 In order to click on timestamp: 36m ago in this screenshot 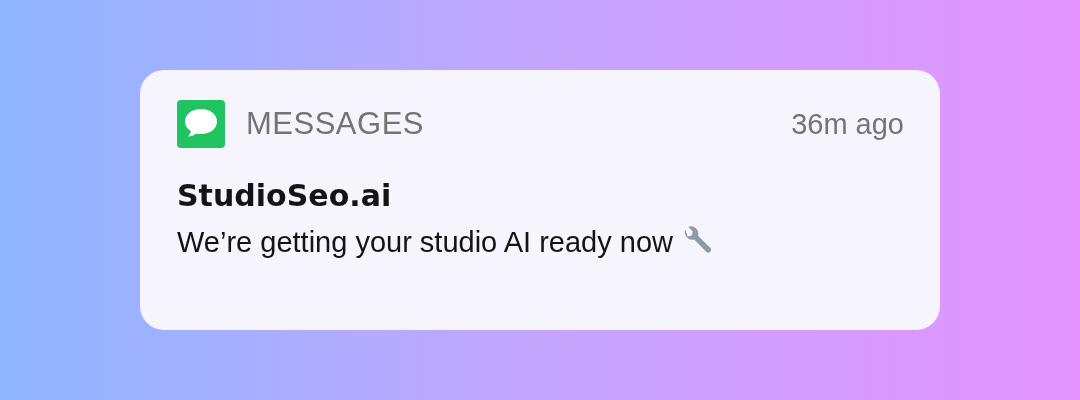, I will do `click(847, 124)`.